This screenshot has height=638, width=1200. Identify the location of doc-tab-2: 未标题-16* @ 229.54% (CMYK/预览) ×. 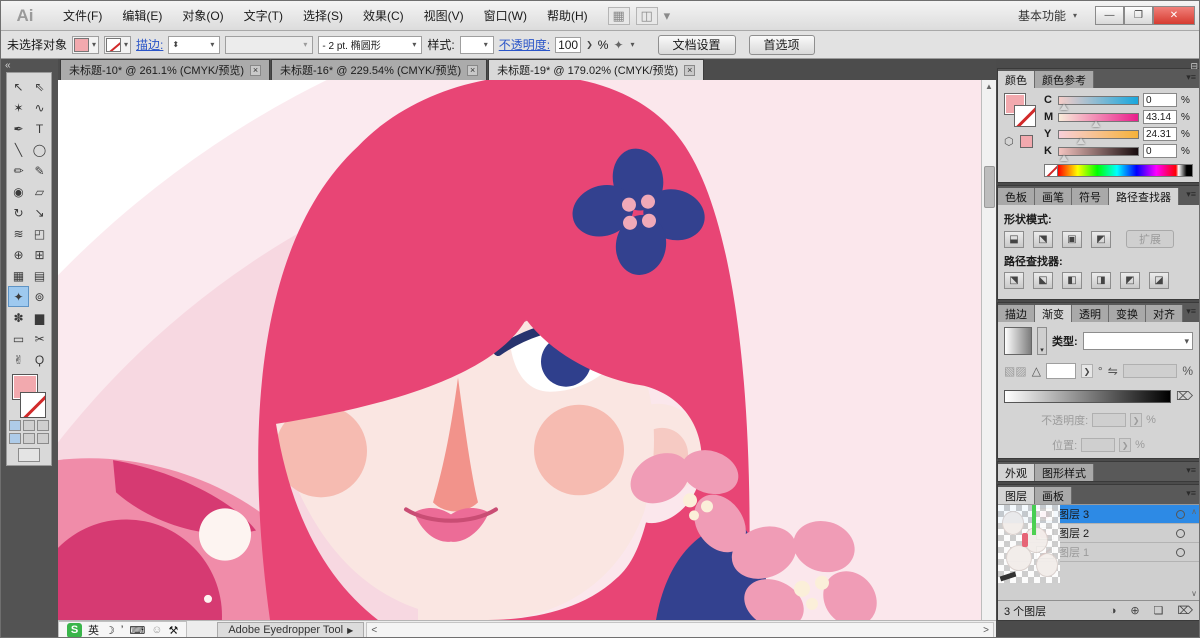
(379, 69).